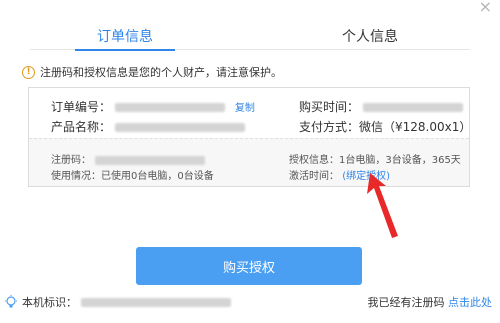  What do you see at coordinates (329, 107) in the screenshot?
I see `purchase-time-label: 购买时间：` at bounding box center [329, 107].